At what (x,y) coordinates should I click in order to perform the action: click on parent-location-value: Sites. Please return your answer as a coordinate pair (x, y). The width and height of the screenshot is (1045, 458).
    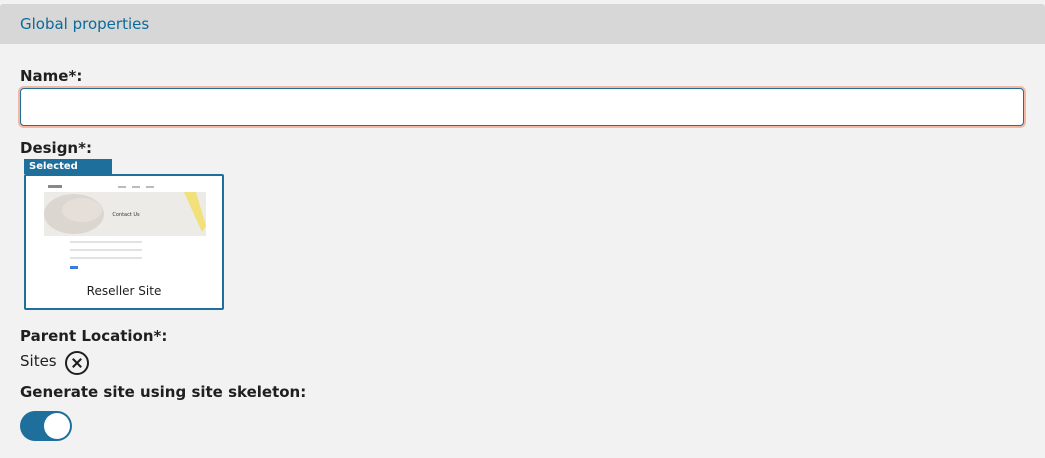
    Looking at the image, I should click on (38, 361).